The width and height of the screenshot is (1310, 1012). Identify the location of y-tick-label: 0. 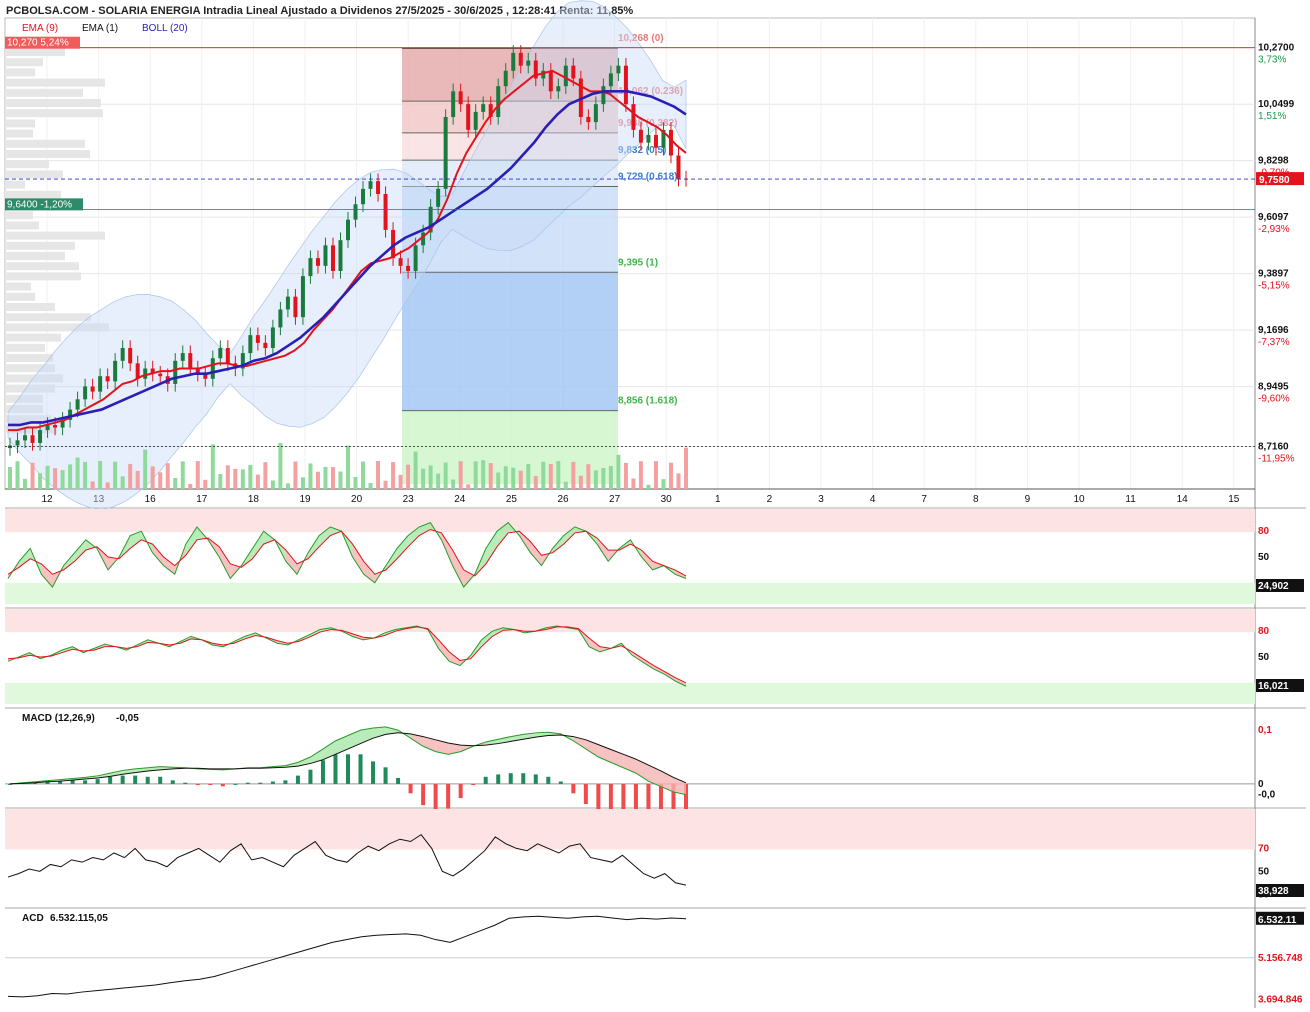
(1261, 784).